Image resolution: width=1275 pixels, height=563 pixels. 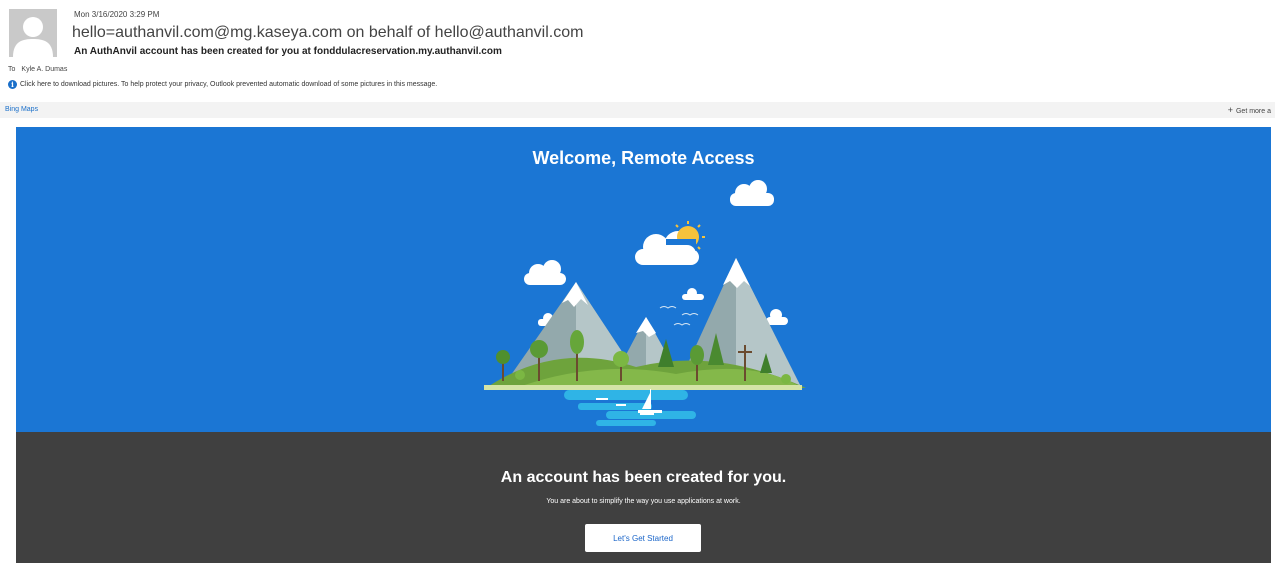 I want to click on recipient-name: Kyle A. Dumas, so click(x=44, y=69).